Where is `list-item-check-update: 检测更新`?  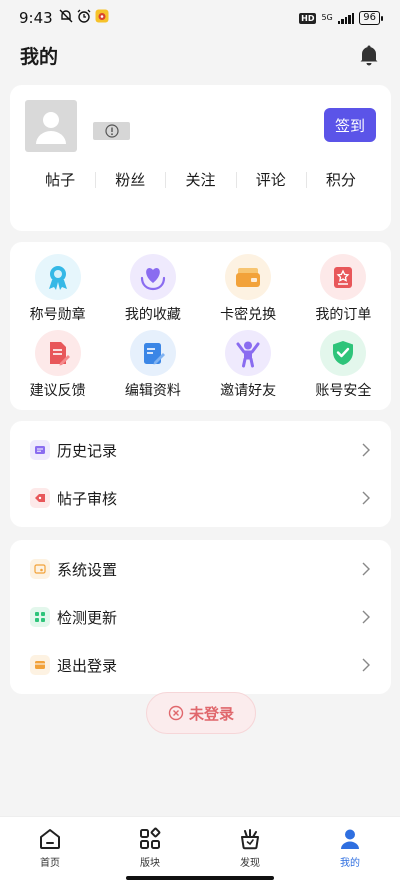
list-item-check-update: 检测更新 is located at coordinates (200, 617).